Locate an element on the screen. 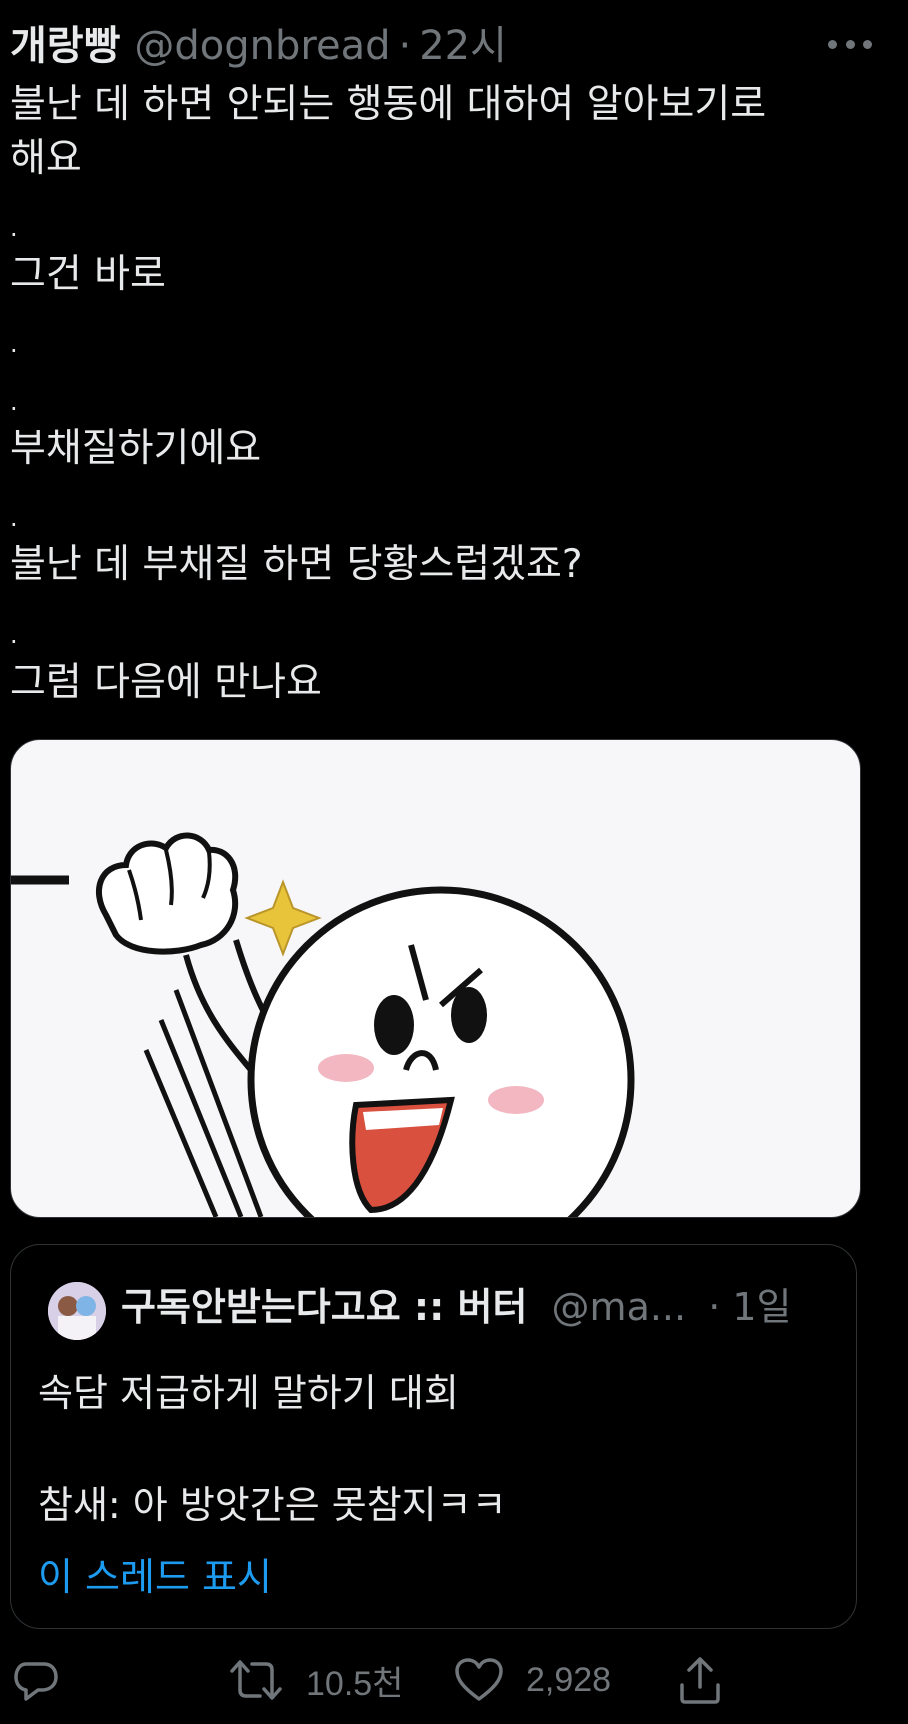 The height and width of the screenshot is (1724, 908). show-thread-link: 이 스레드 표시 is located at coordinates (155, 1577).